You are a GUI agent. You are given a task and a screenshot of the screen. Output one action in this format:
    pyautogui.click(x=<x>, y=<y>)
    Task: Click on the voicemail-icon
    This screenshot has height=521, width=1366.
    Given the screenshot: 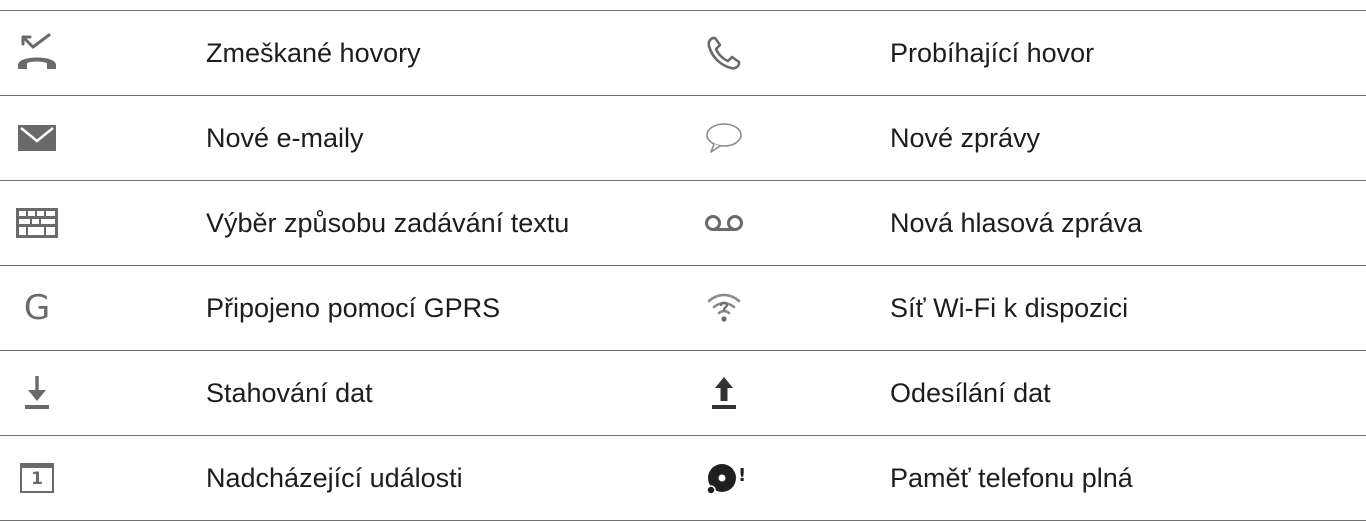 What is the action you would take?
    pyautogui.click(x=724, y=223)
    